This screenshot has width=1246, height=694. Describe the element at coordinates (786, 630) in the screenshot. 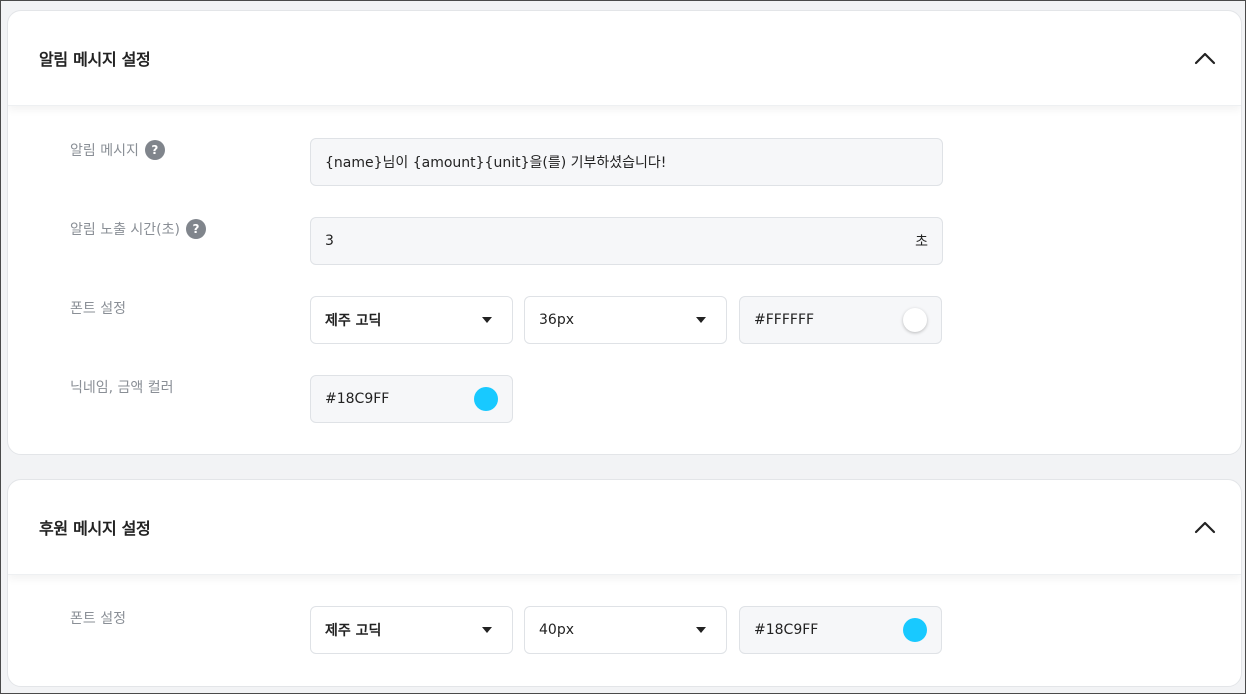

I see `donation-font-color-value: #18C9FF` at that location.